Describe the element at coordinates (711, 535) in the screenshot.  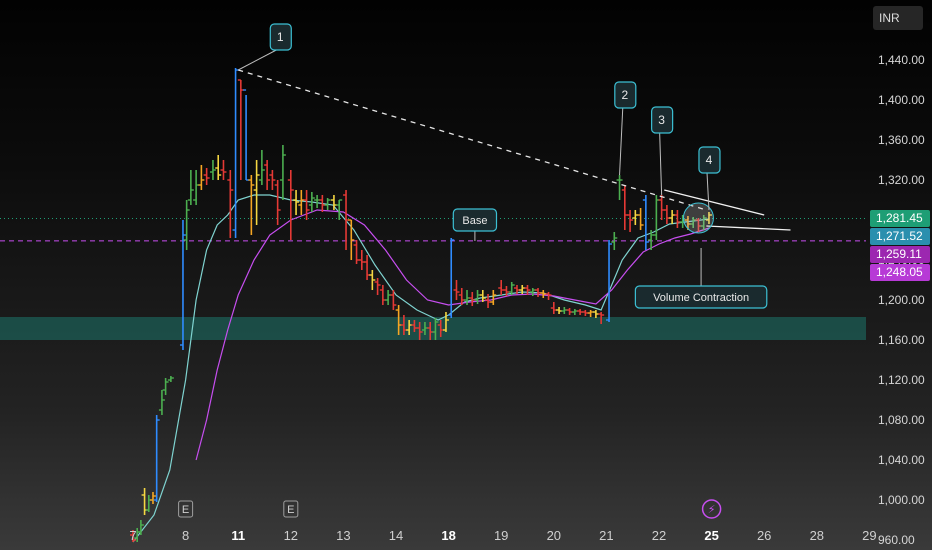
I see `x-tick-label: 25` at that location.